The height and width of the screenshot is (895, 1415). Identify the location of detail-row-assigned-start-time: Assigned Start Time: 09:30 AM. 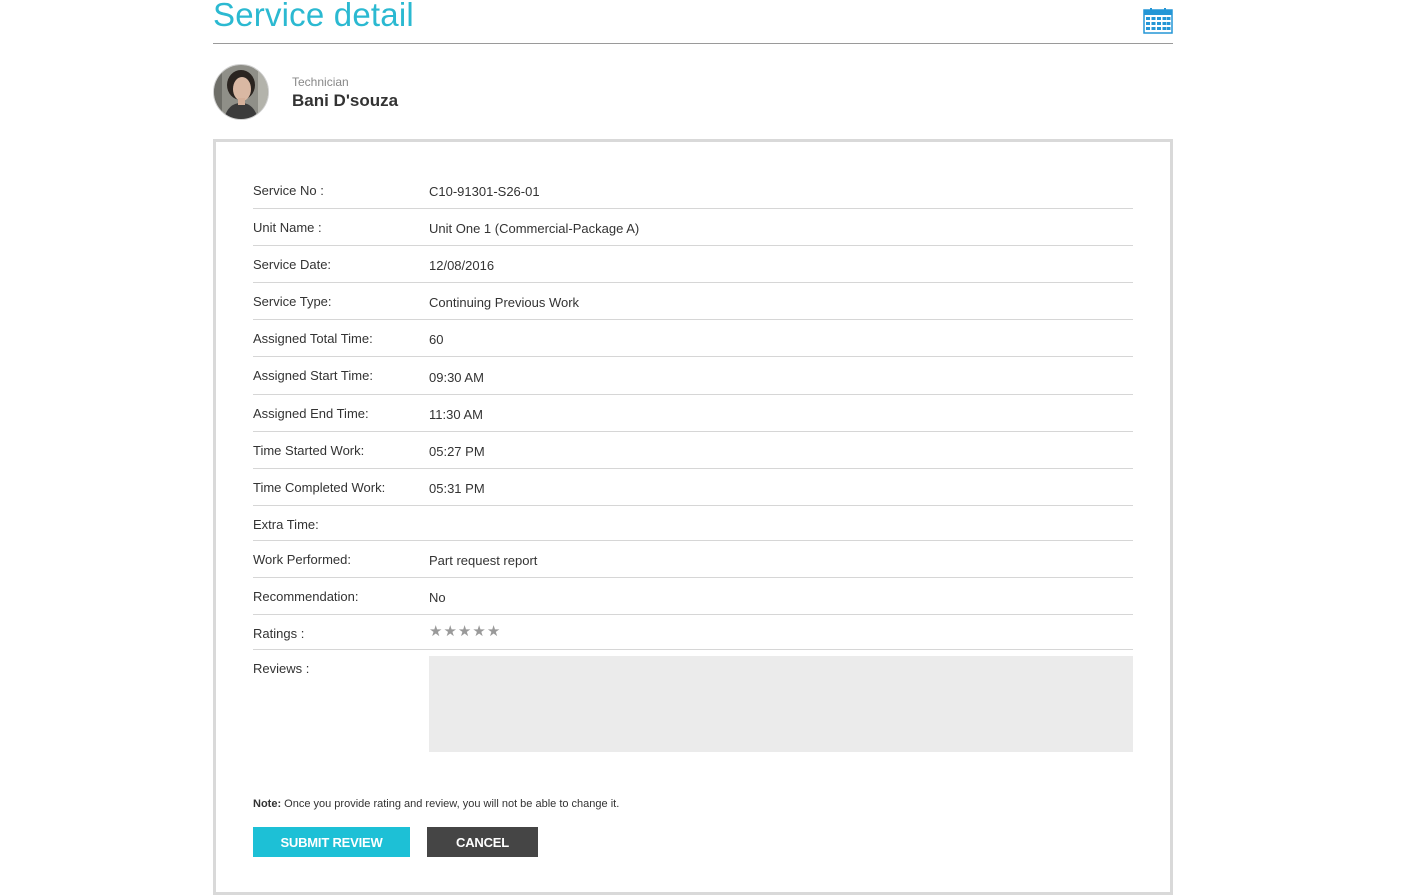
(693, 376).